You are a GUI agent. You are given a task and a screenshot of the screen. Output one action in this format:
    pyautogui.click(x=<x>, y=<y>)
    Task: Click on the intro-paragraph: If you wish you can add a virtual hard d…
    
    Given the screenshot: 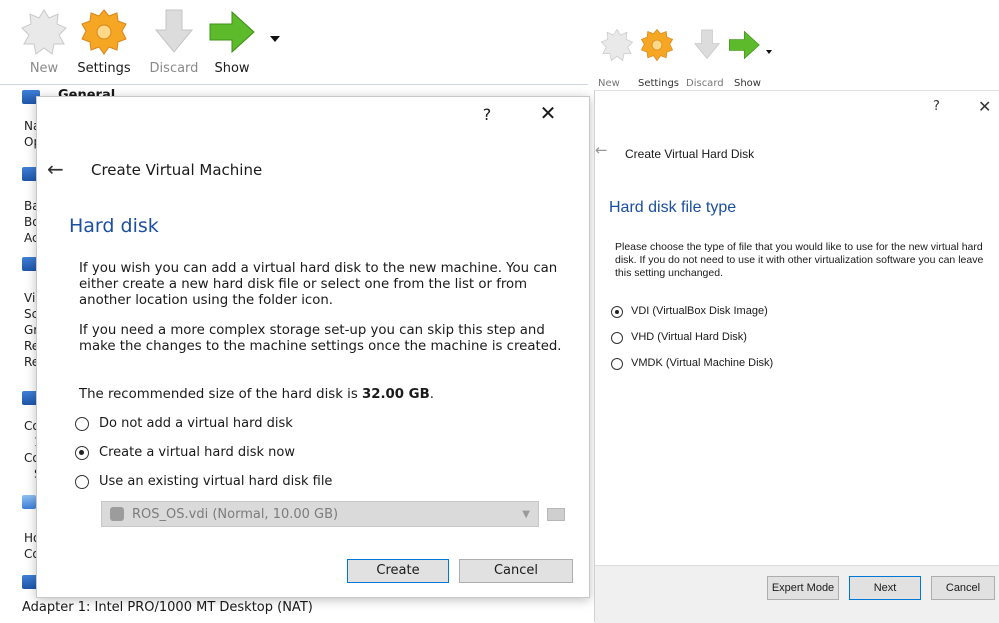 What is the action you would take?
    pyautogui.click(x=318, y=284)
    